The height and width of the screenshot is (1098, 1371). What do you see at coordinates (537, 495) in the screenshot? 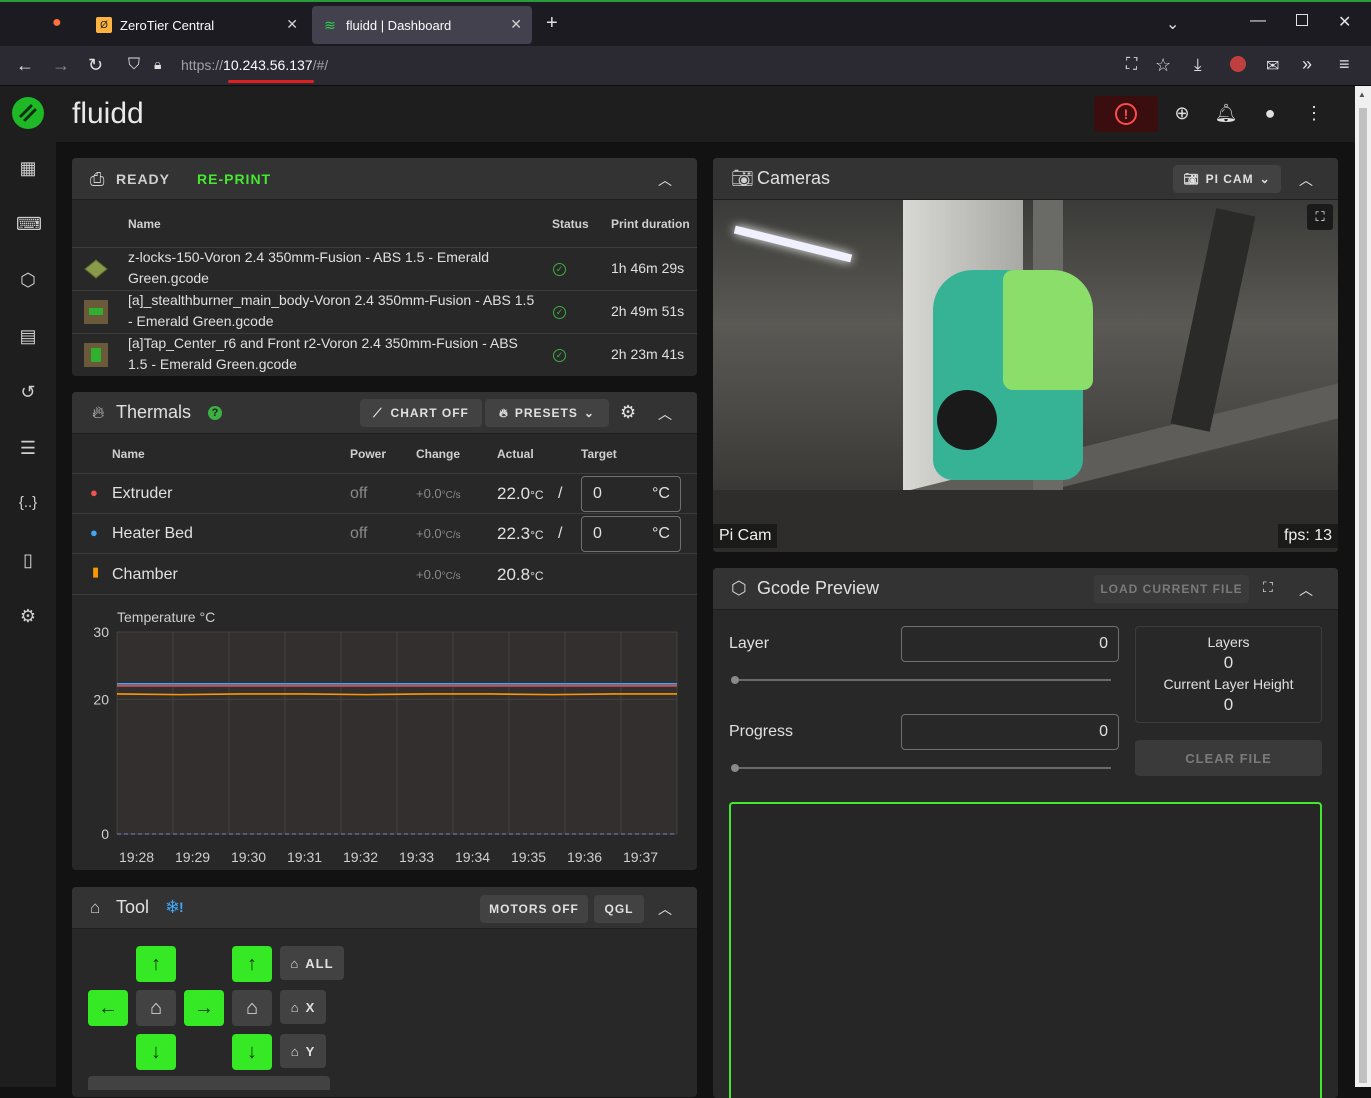
I see `actual-unit: °C` at bounding box center [537, 495].